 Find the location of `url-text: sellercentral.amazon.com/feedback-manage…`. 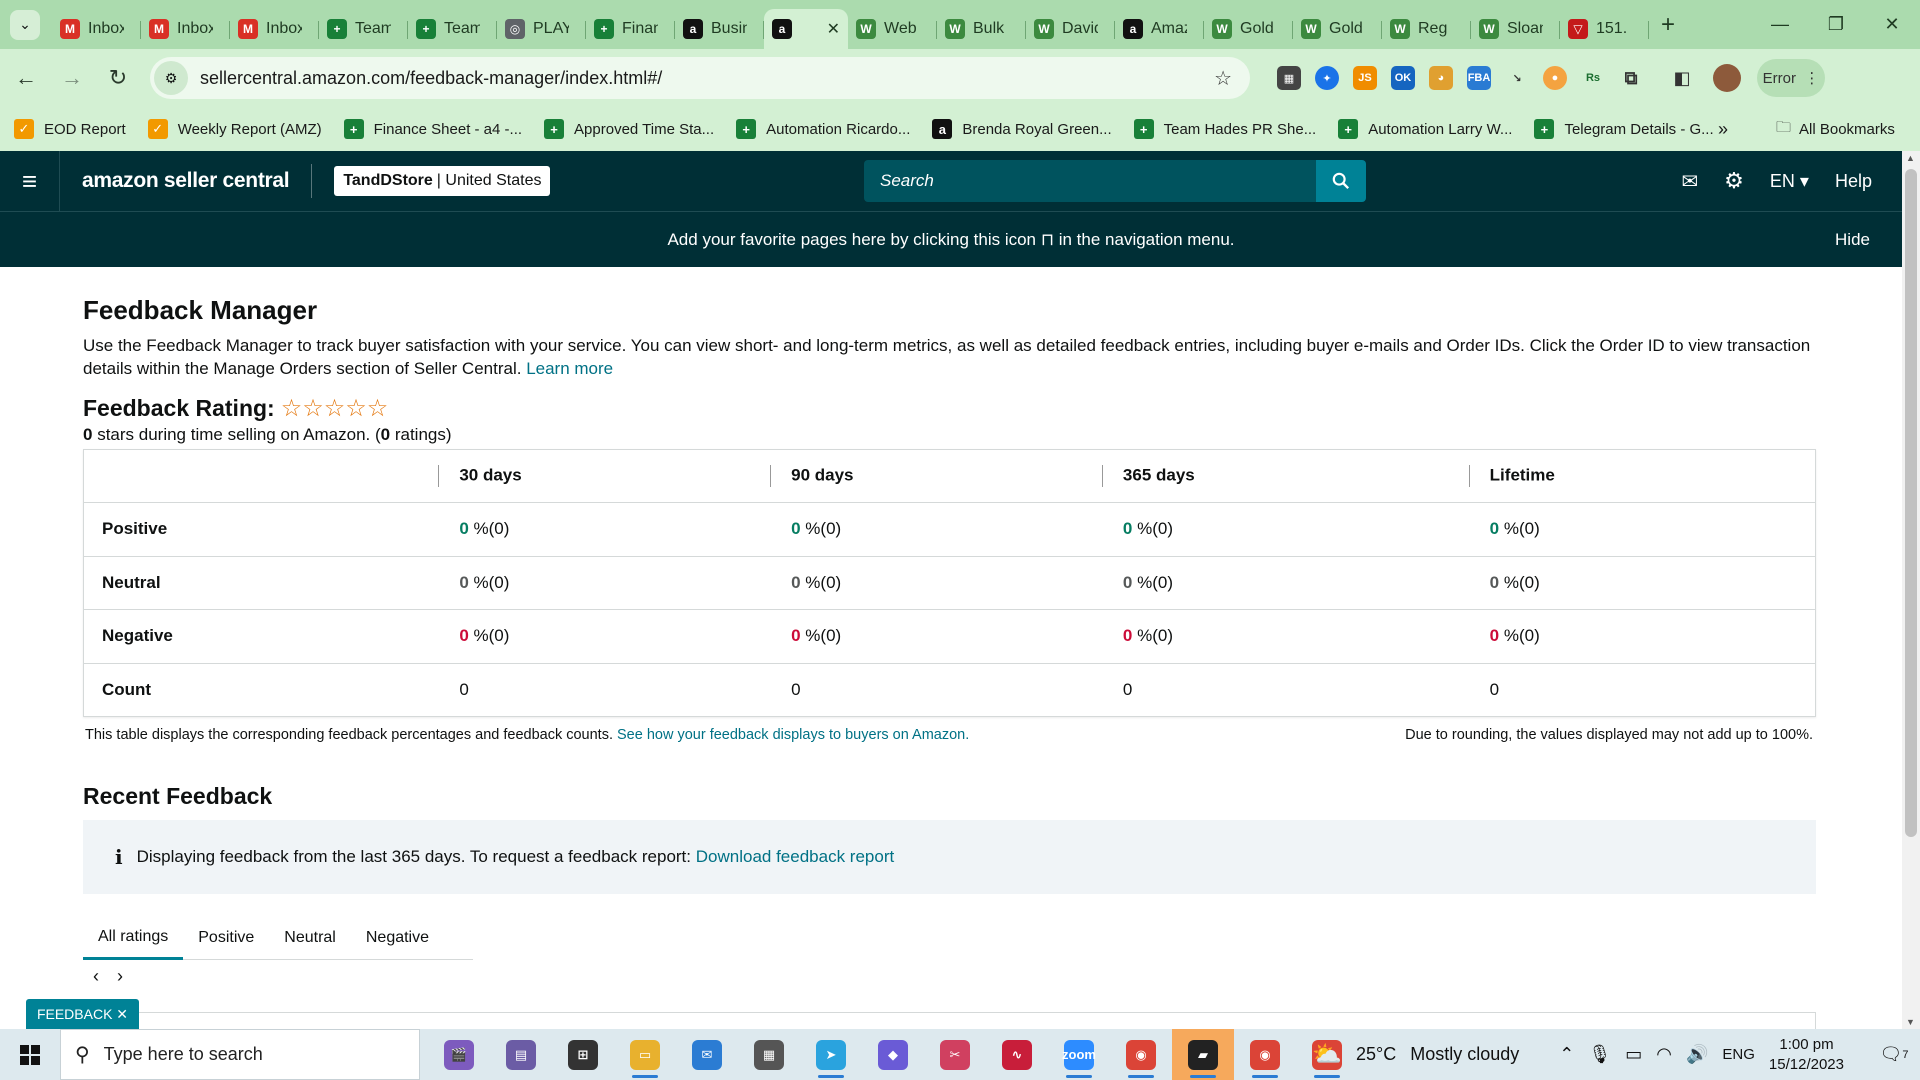

url-text: sellercentral.amazon.com/feedback-manage… is located at coordinates (431, 78).